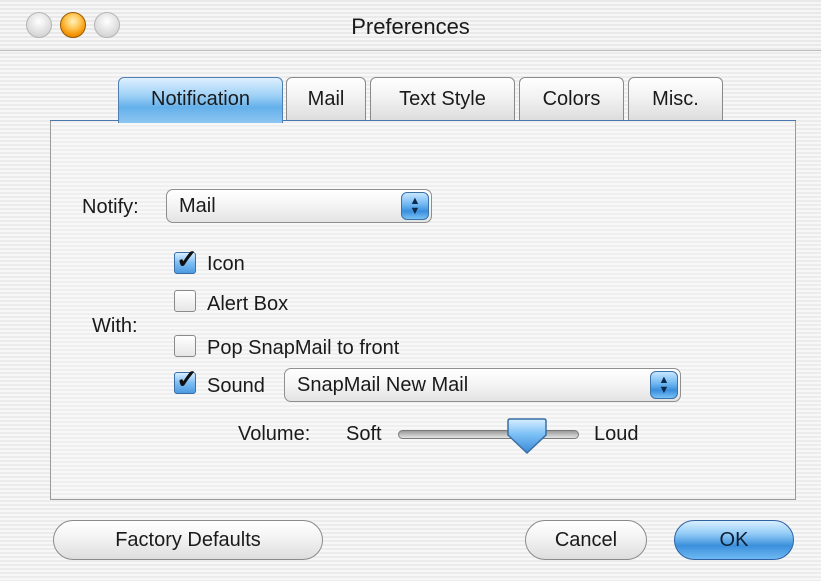 The height and width of the screenshot is (581, 821). Describe the element at coordinates (303, 348) in the screenshot. I see `pop-to-front-checkbox-label: Pop SnapMail to front` at that location.